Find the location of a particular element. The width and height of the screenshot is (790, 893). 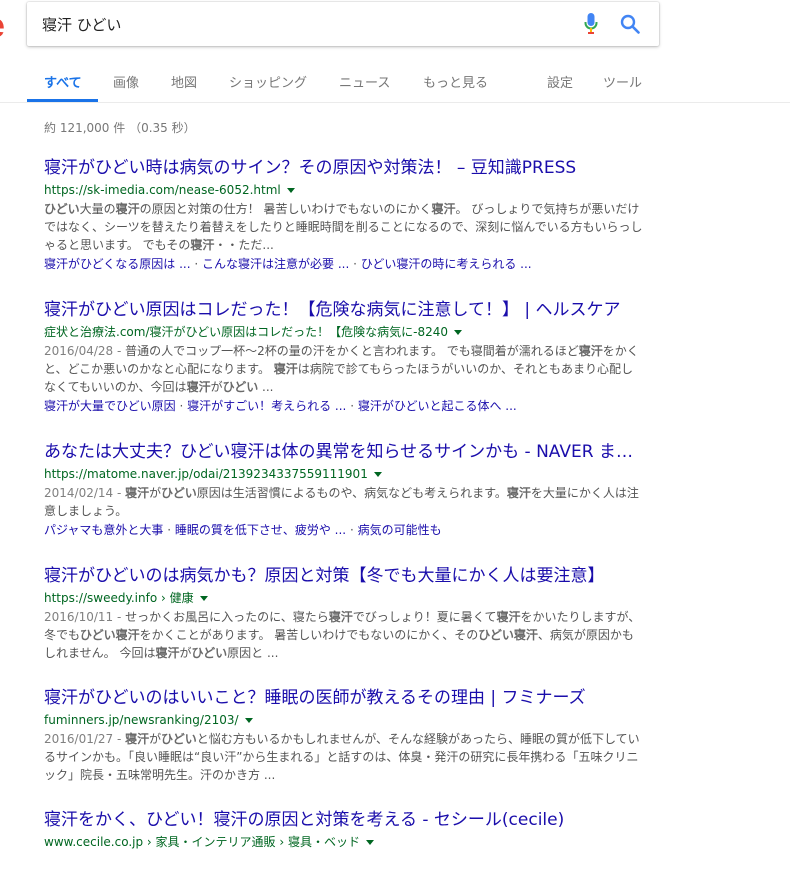

tab-tools: ツール is located at coordinates (622, 81).